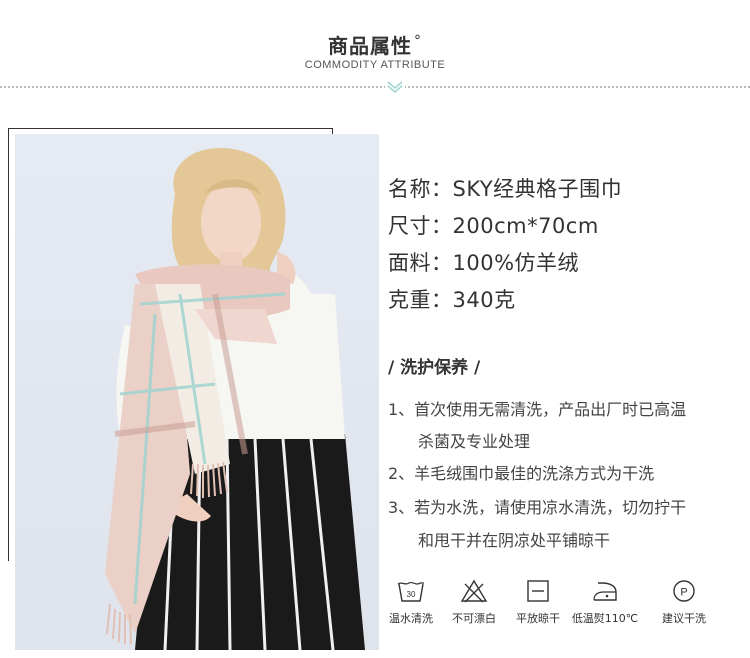  I want to click on chevron-down-icon, so click(395, 87).